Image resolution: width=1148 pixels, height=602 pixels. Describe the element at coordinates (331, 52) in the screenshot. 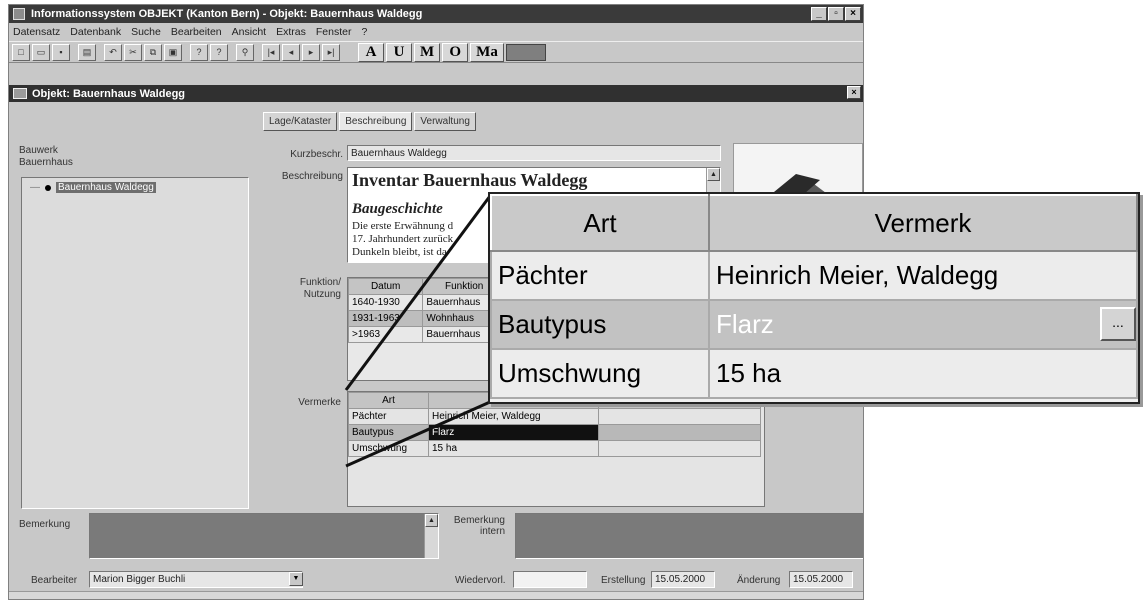

I see `last-record-icon: ▸|` at that location.